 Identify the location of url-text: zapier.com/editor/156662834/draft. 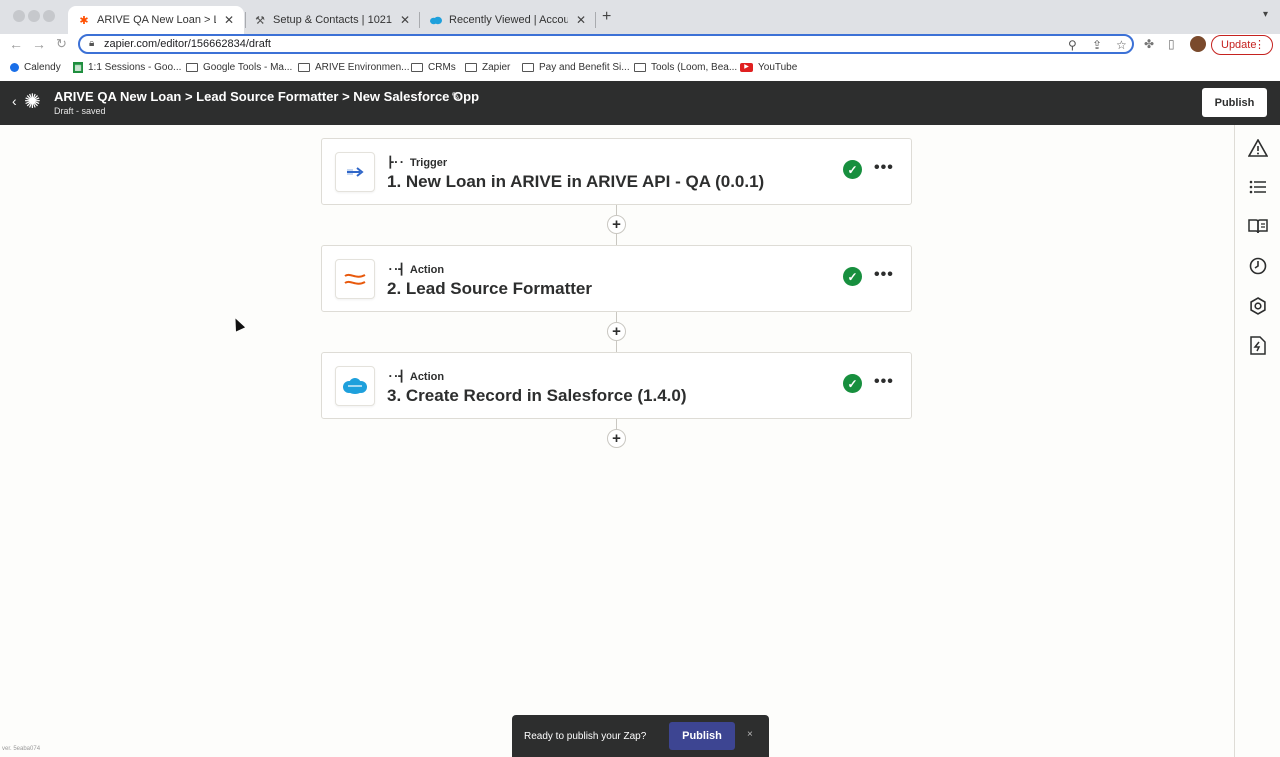
(187, 44).